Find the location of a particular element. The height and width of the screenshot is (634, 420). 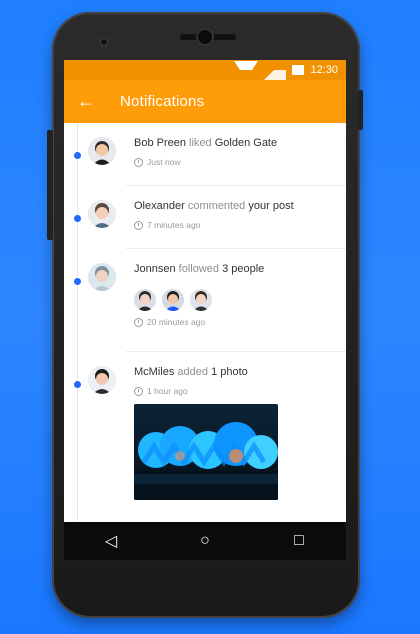

status-bar: 12:30 is located at coordinates (205, 70).